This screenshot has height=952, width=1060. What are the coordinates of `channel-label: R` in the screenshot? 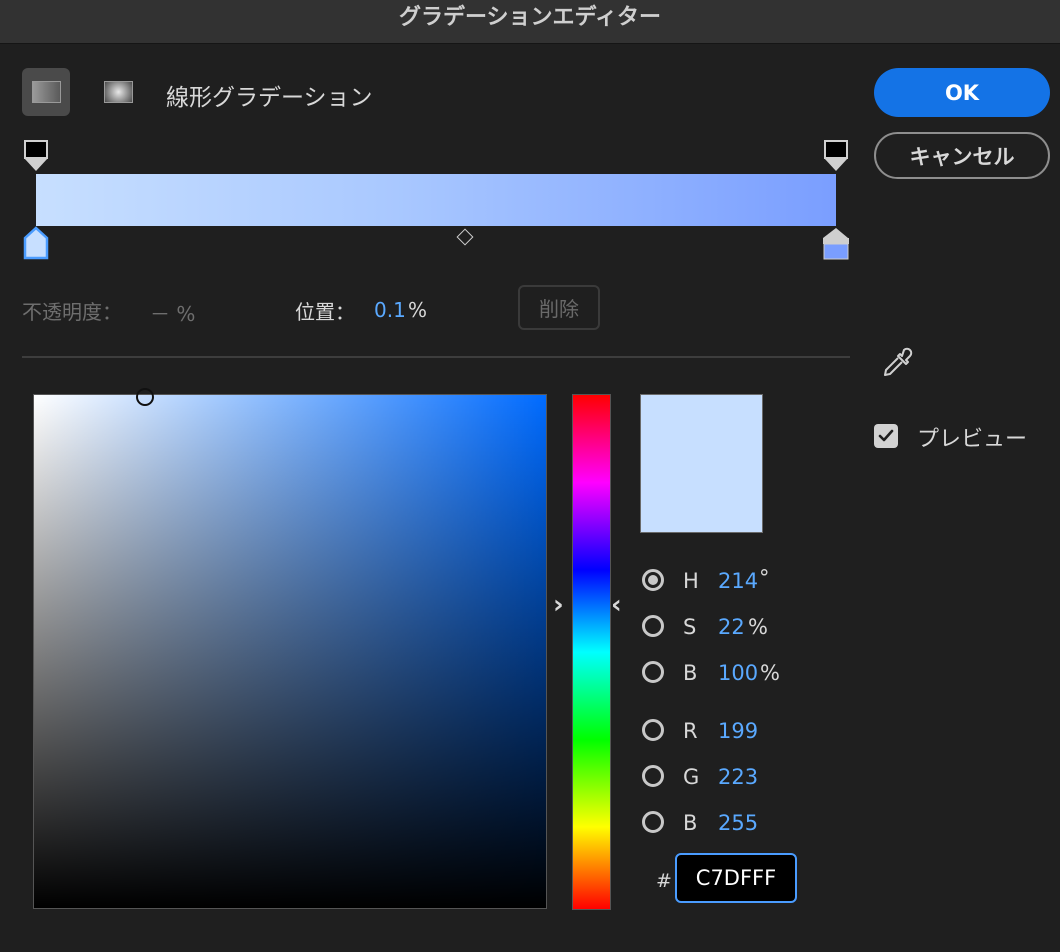 It's located at (690, 731).